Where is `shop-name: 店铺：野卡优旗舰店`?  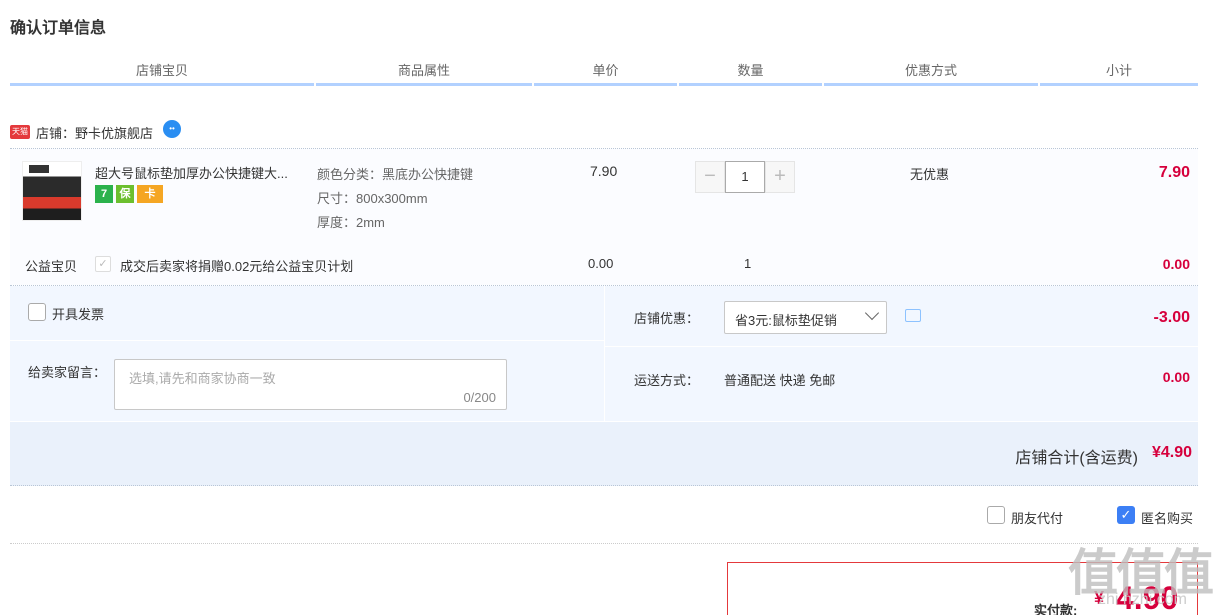
shop-name: 店铺：野卡优旗舰店 is located at coordinates (94, 132).